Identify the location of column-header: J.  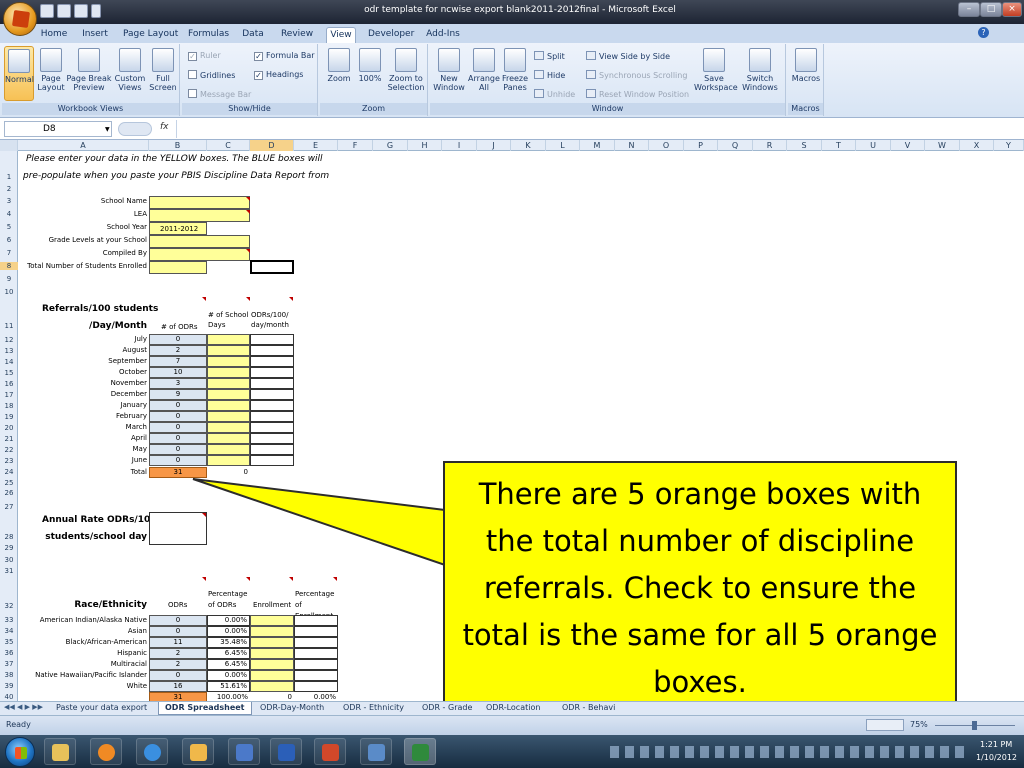
(494, 145).